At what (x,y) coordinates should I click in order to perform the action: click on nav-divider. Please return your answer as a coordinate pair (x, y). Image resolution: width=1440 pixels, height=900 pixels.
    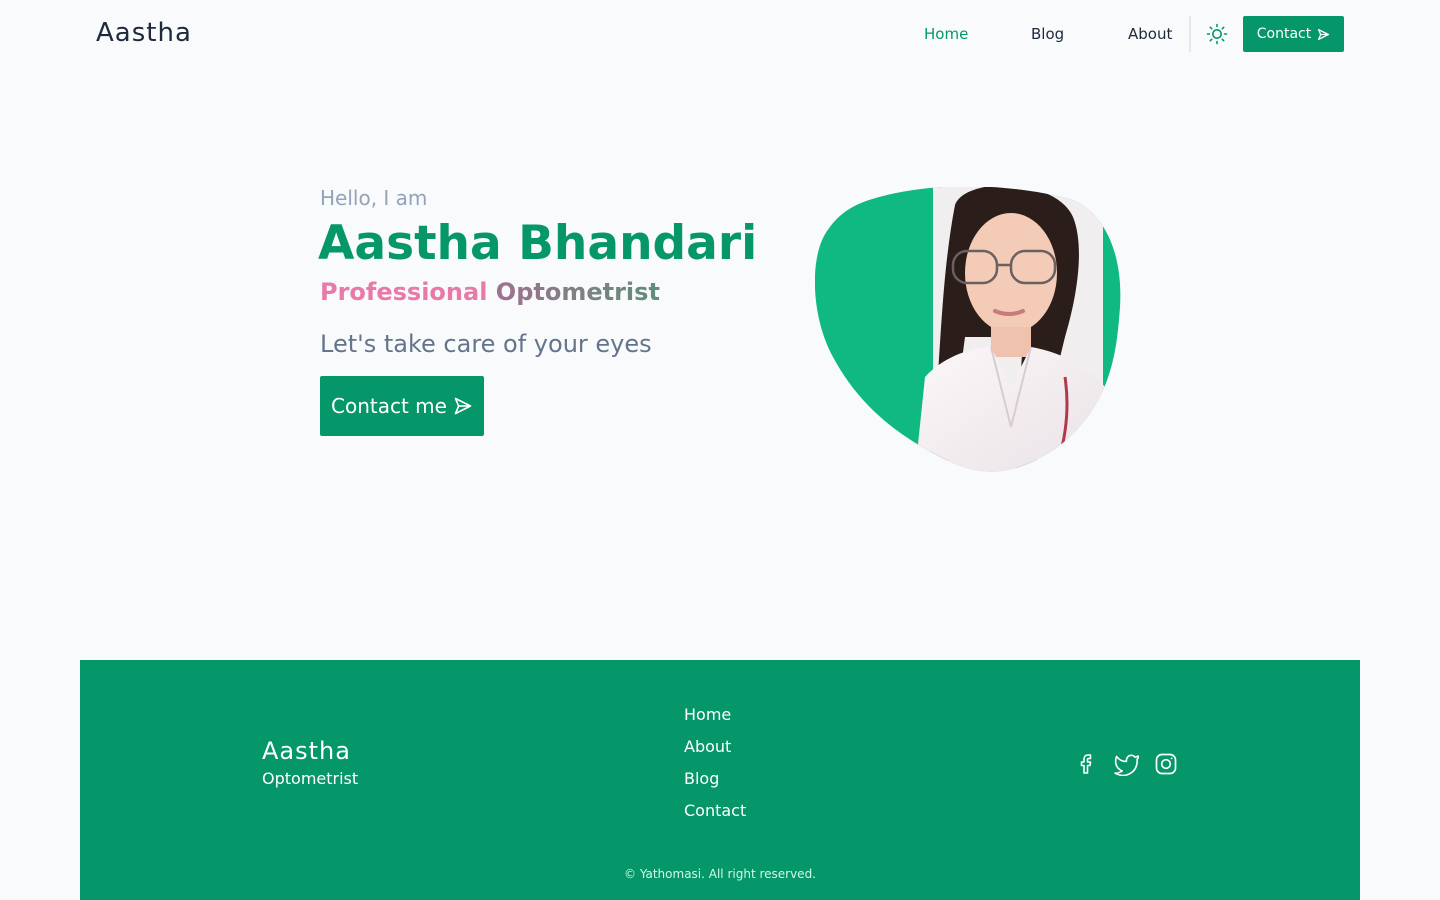
    Looking at the image, I should click on (1190, 34).